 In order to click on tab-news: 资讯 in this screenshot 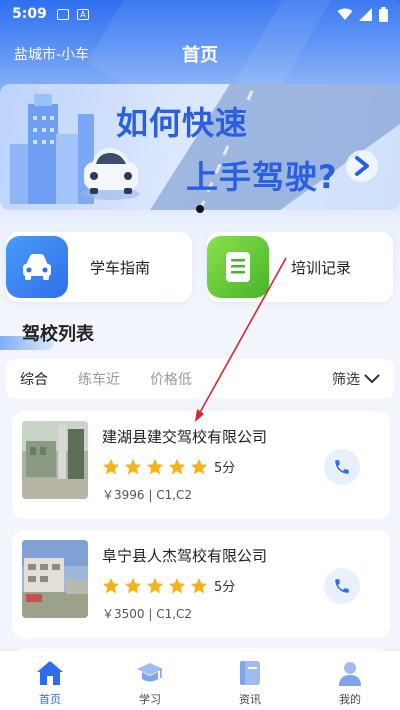, I will do `click(250, 683)`.